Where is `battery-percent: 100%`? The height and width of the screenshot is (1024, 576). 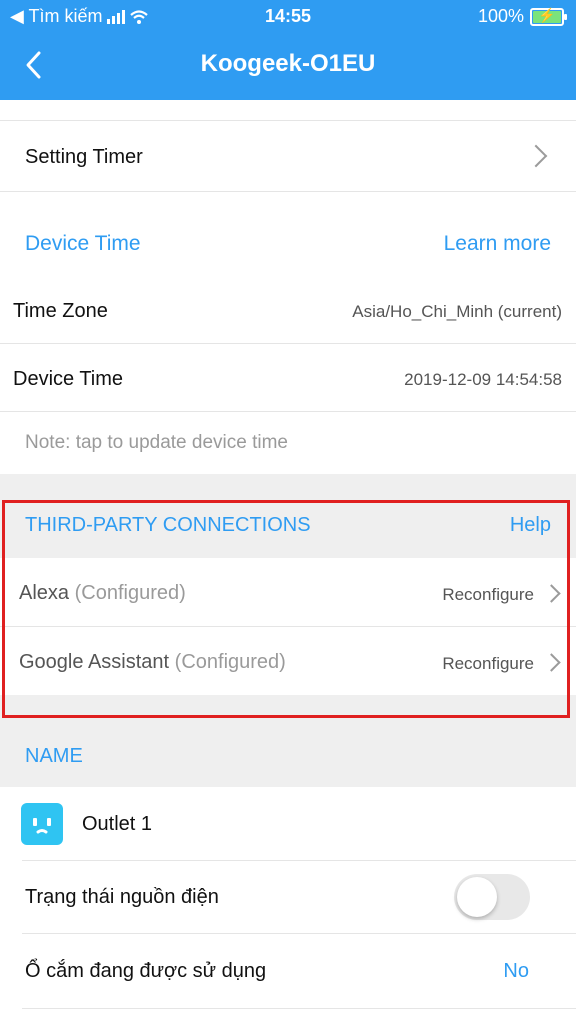
battery-percent: 100% is located at coordinates (500, 16).